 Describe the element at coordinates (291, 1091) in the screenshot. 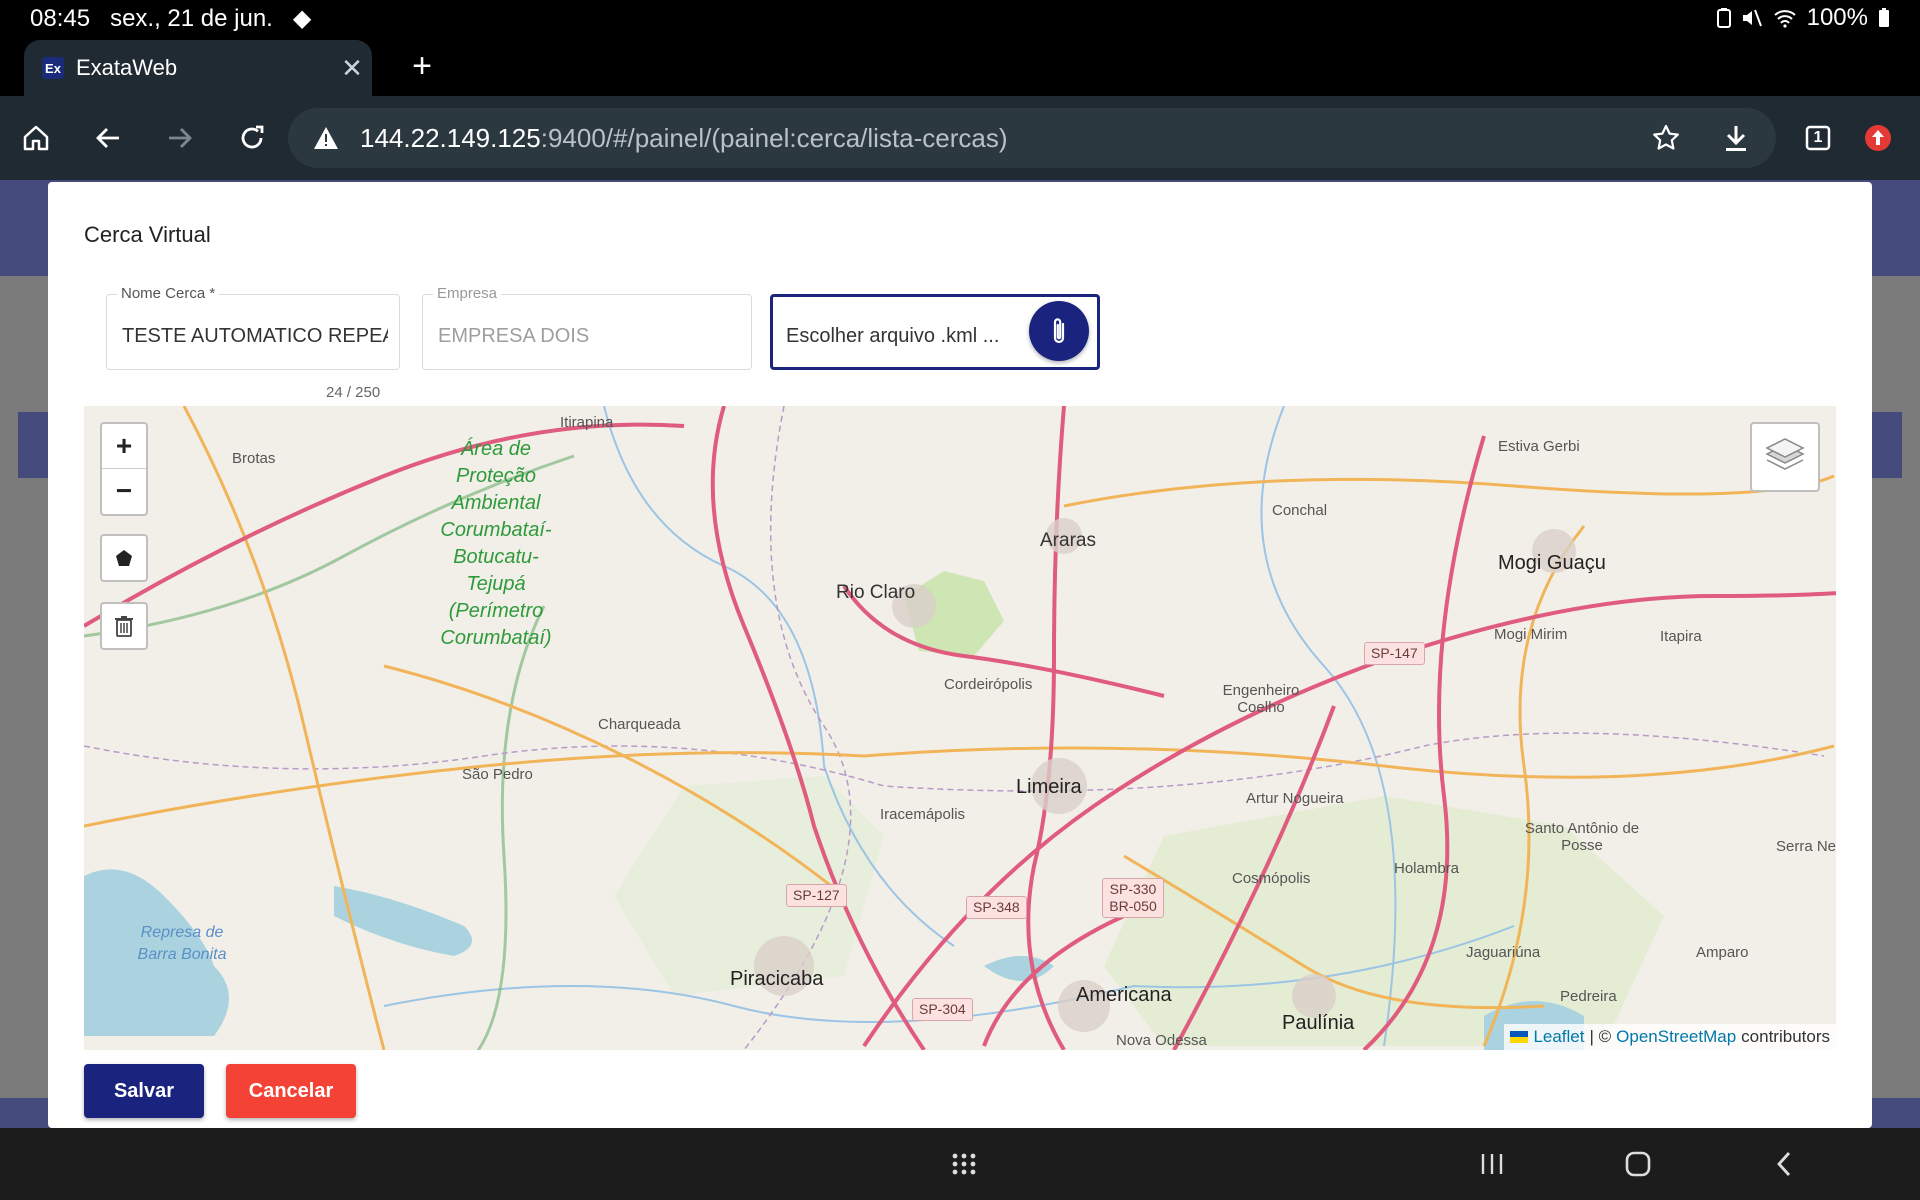

I see `cancel-button: Cancelar` at that location.